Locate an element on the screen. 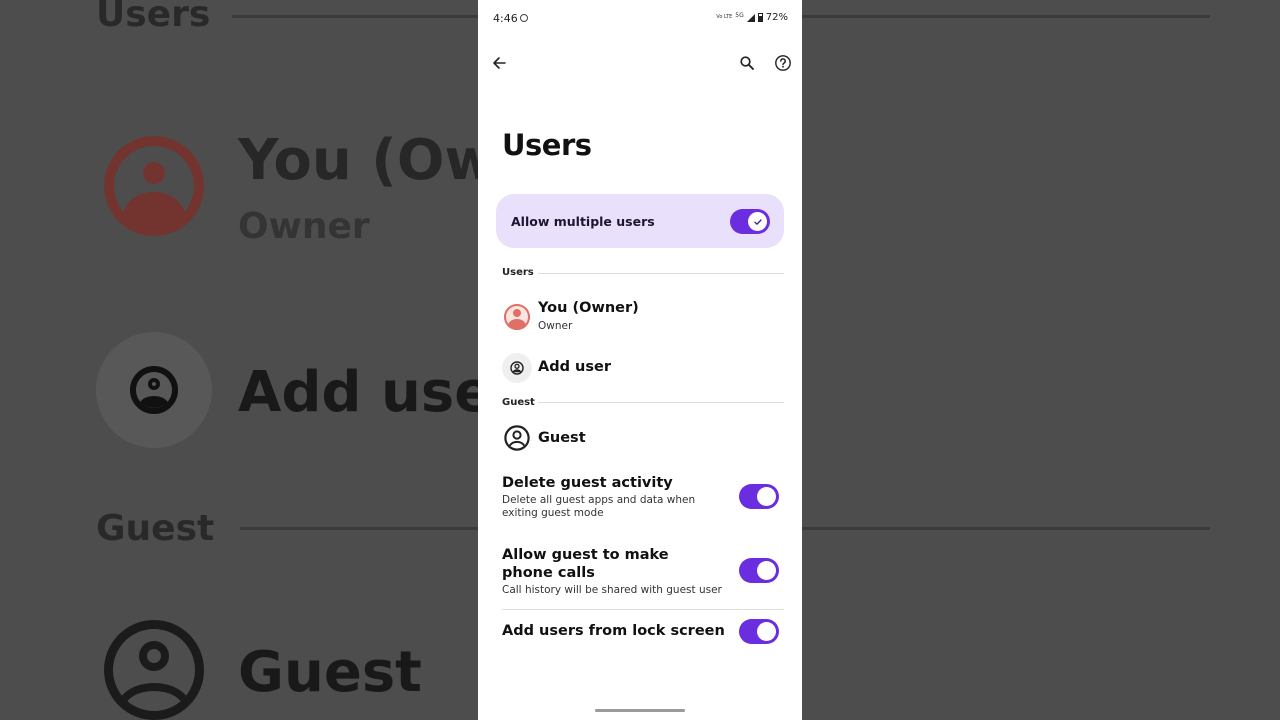 This screenshot has height=720, width=1280. bg-owner-role: Owner is located at coordinates (304, 226).